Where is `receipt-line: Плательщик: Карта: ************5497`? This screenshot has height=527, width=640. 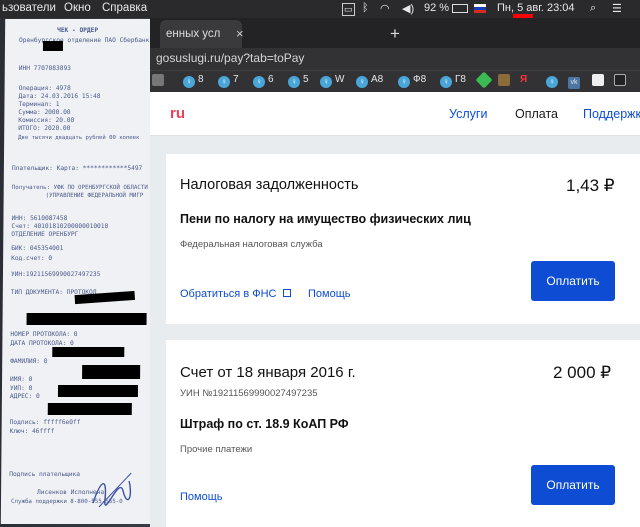
receipt-line: Плательщик: Карта: ************5497 is located at coordinates (77, 168).